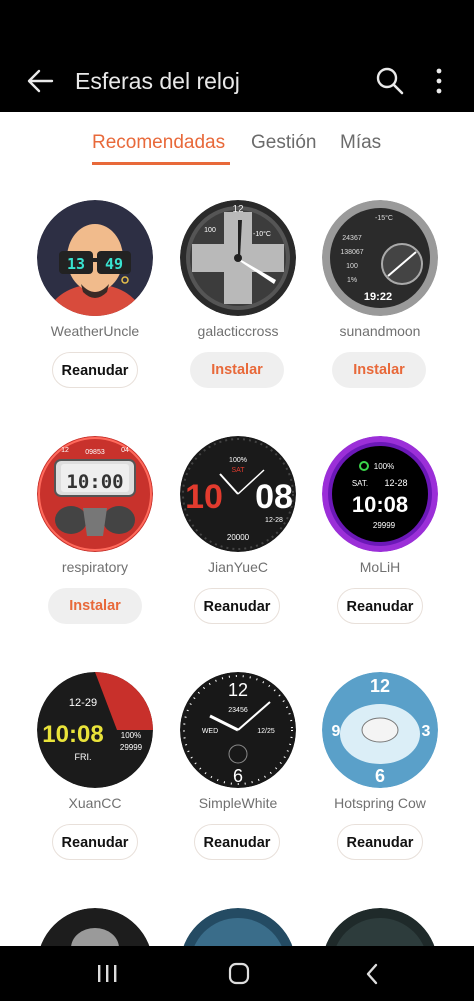 The width and height of the screenshot is (474, 1001). Describe the element at coordinates (107, 974) in the screenshot. I see `recent-apps-icon` at that location.